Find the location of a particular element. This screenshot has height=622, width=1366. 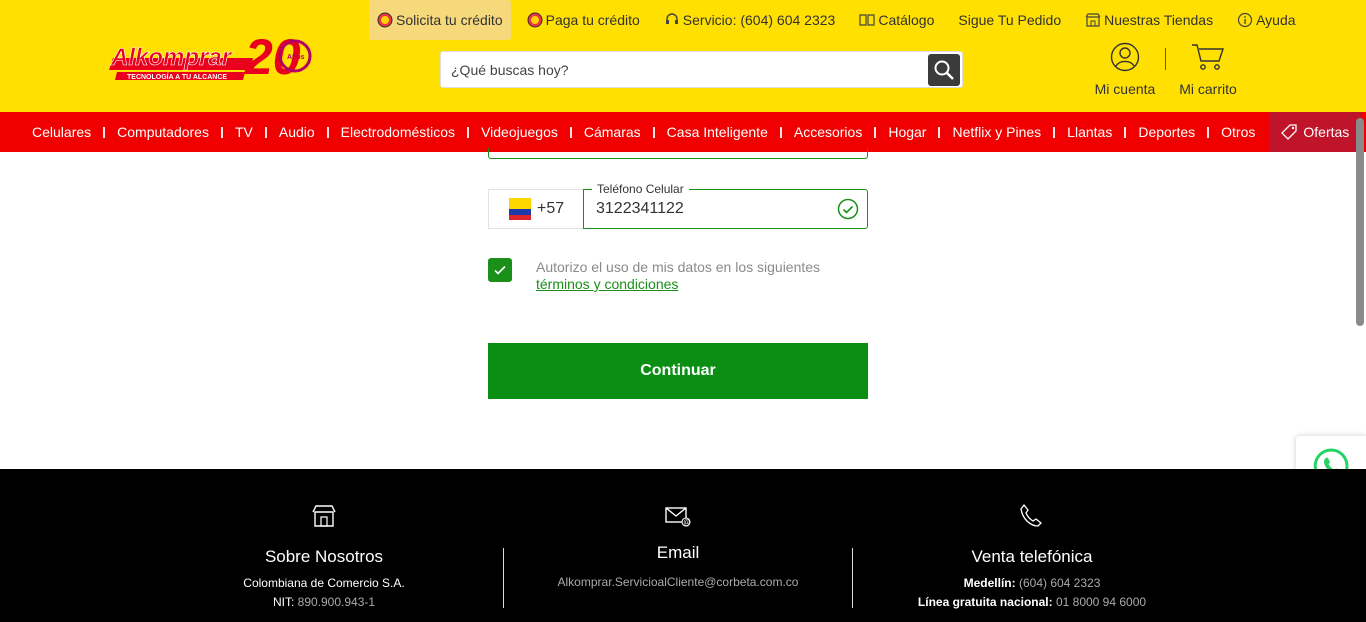

topbar-label: Ayuda is located at coordinates (1276, 20).